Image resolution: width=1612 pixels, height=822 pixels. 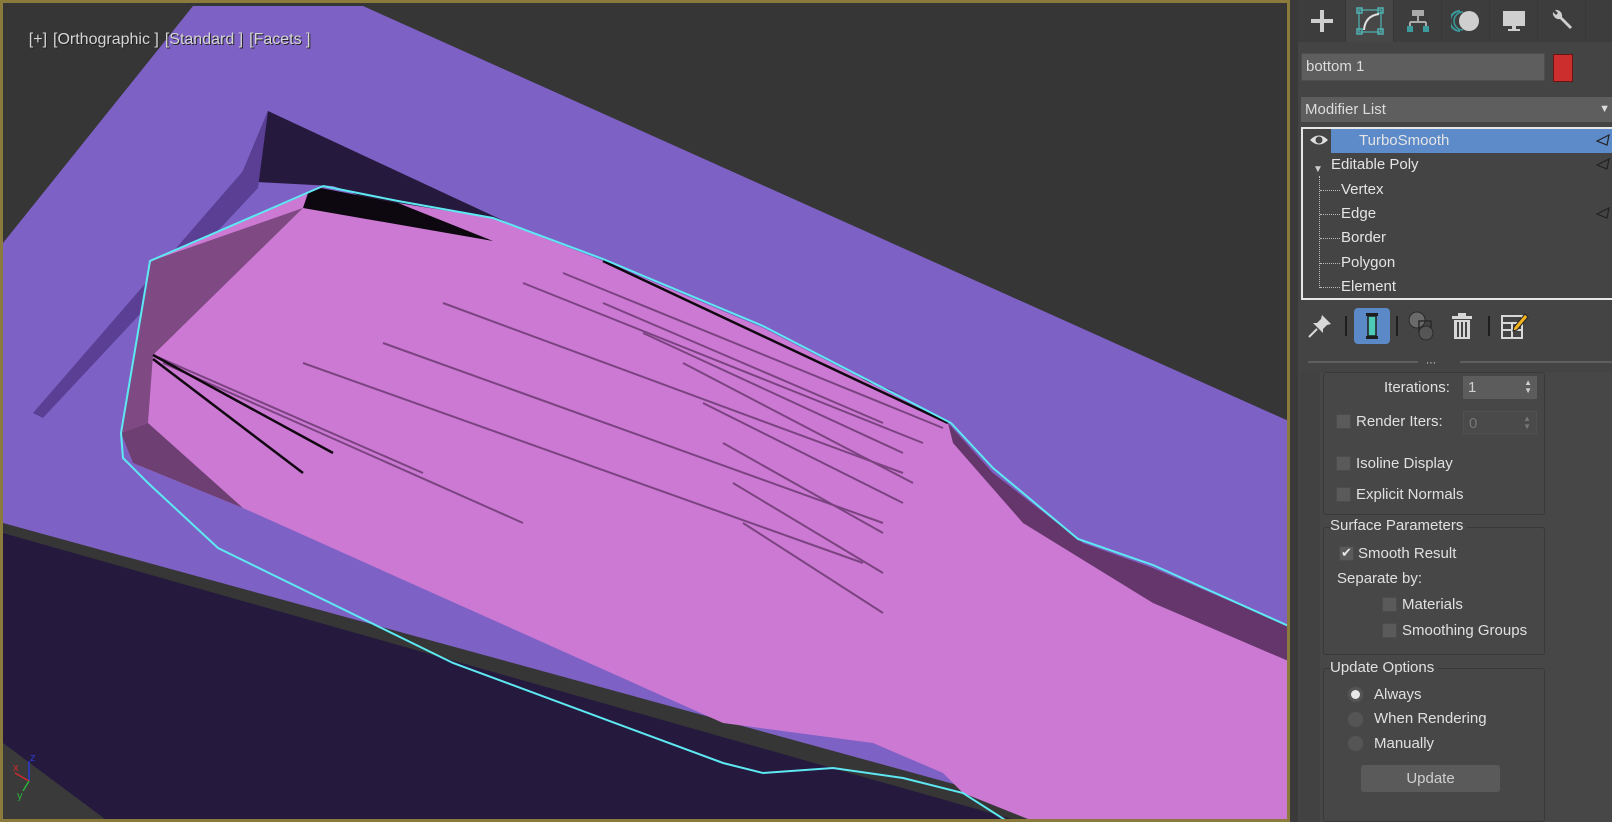 I want to click on stack-item-label: Editable Poly, so click(x=1375, y=164).